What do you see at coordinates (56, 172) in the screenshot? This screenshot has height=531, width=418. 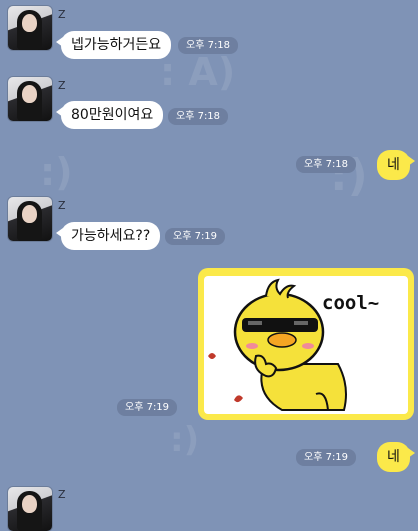 I see `background-watermark-2: :)` at bounding box center [56, 172].